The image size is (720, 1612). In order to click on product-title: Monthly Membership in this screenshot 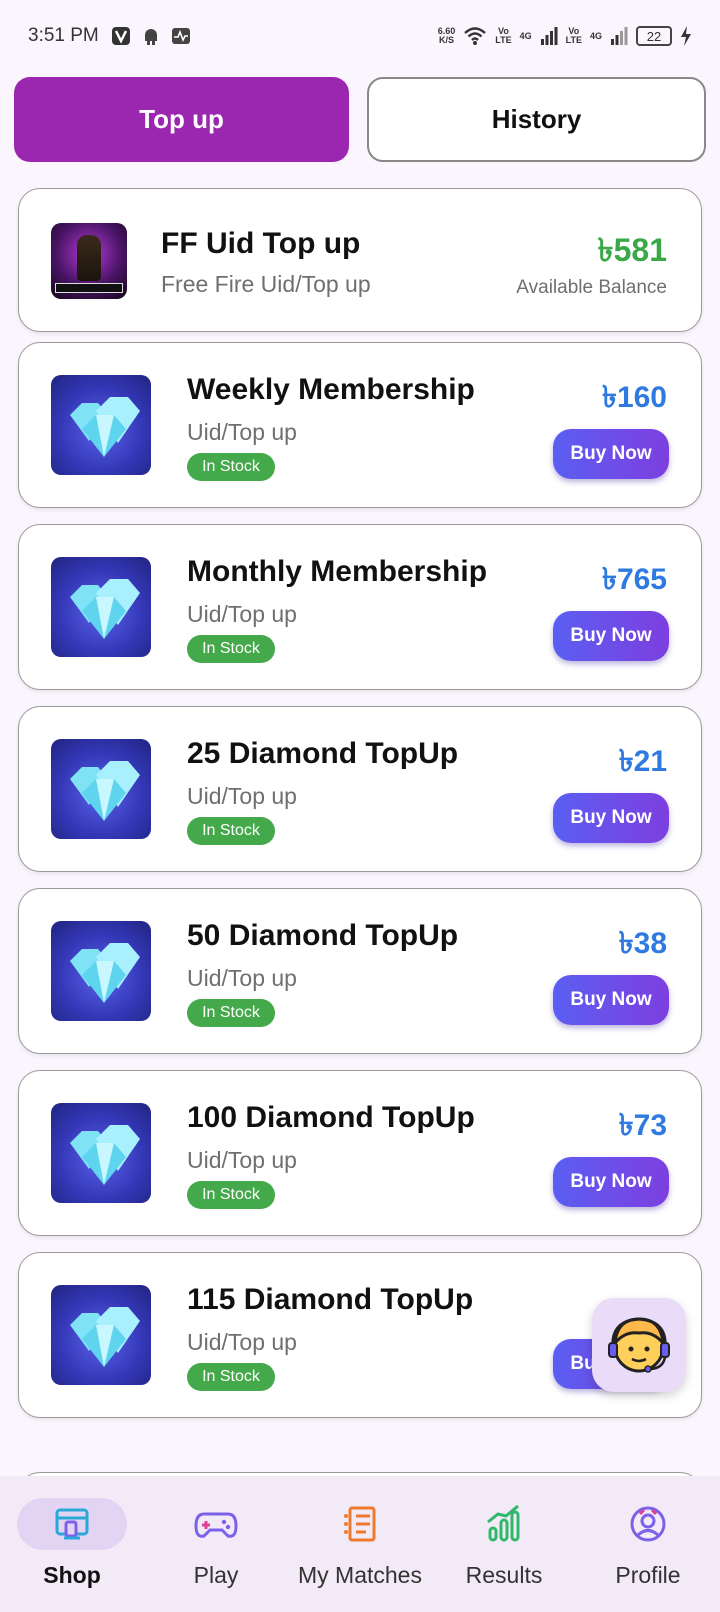, I will do `click(337, 571)`.